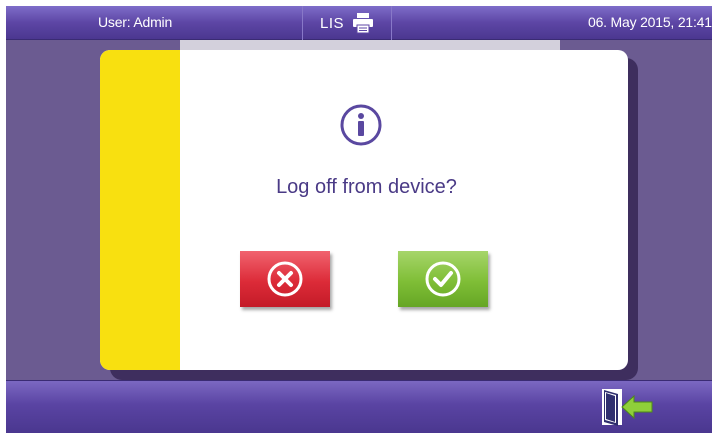 The image size is (712, 433). I want to click on cancel-x-icon, so click(285, 279).